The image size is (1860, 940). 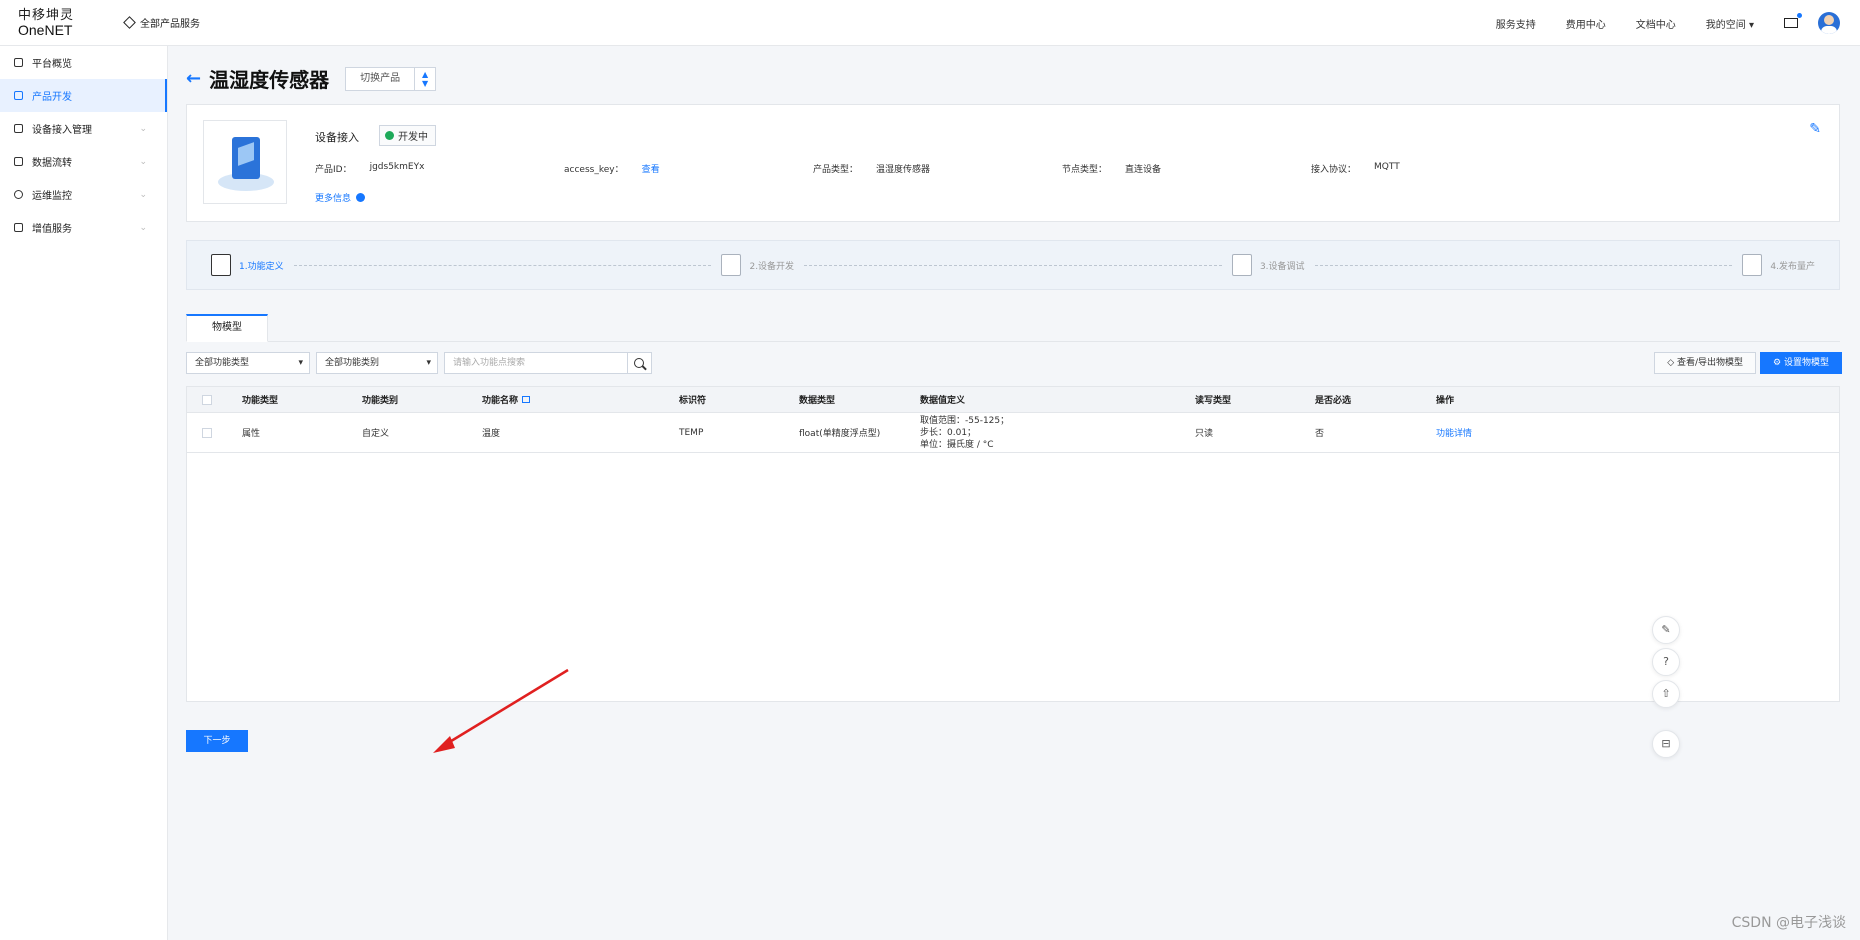 I want to click on set-model-button: ⚙ 设置物模型, so click(x=1801, y=363).